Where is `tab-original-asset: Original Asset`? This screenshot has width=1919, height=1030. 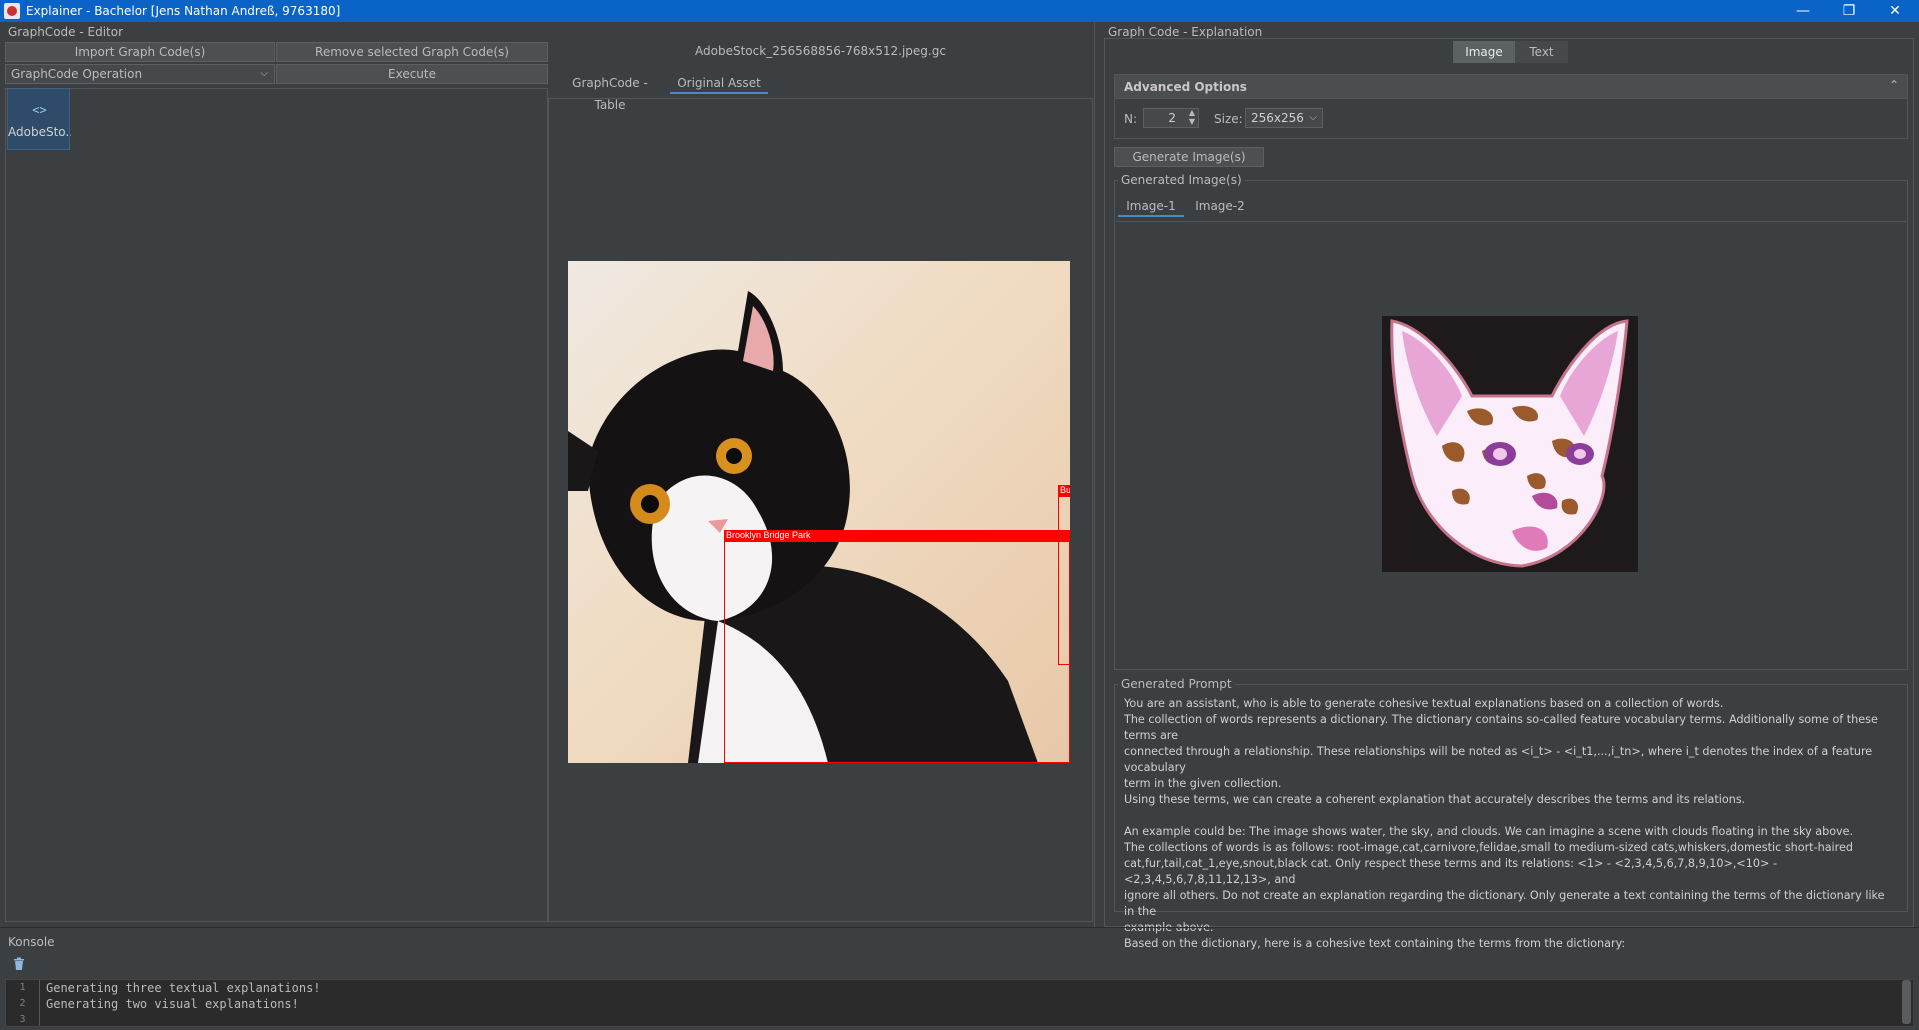 tab-original-asset: Original Asset is located at coordinates (719, 83).